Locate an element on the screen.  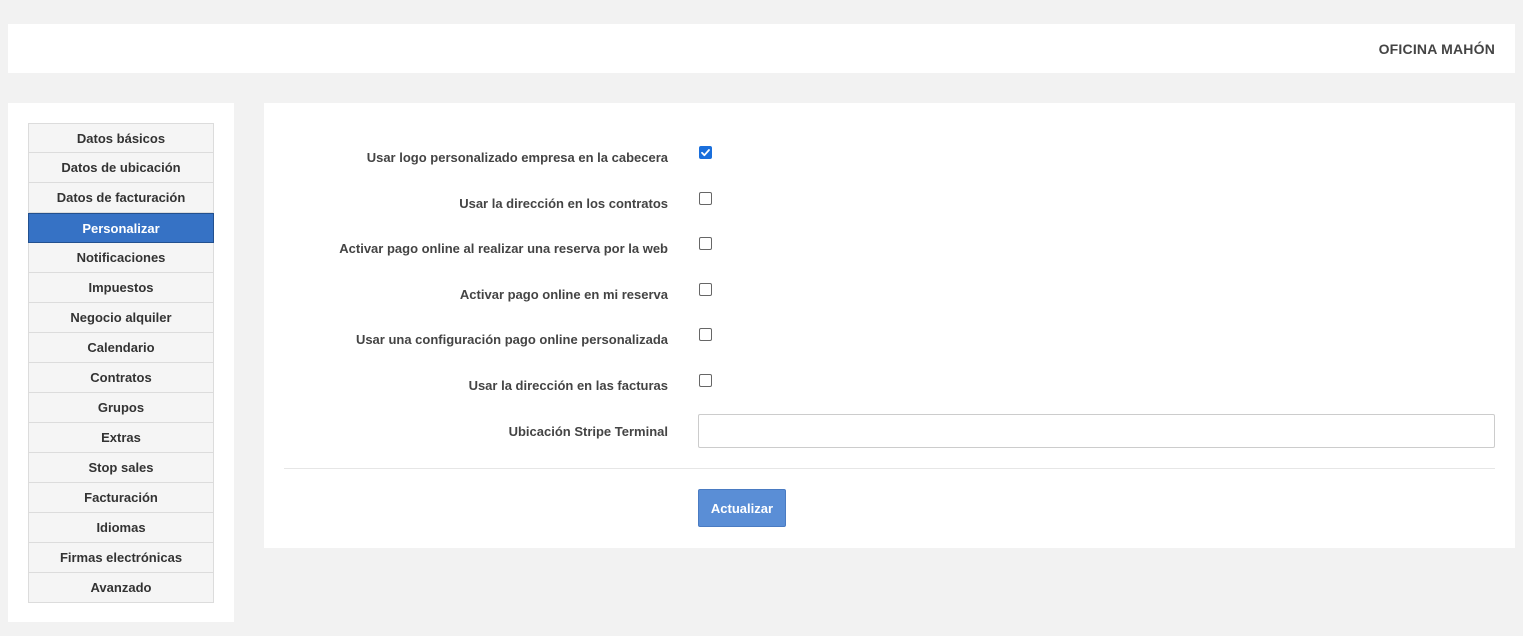
form-row-direccion-facturas: Usar la dirección en las facturas is located at coordinates (889, 391).